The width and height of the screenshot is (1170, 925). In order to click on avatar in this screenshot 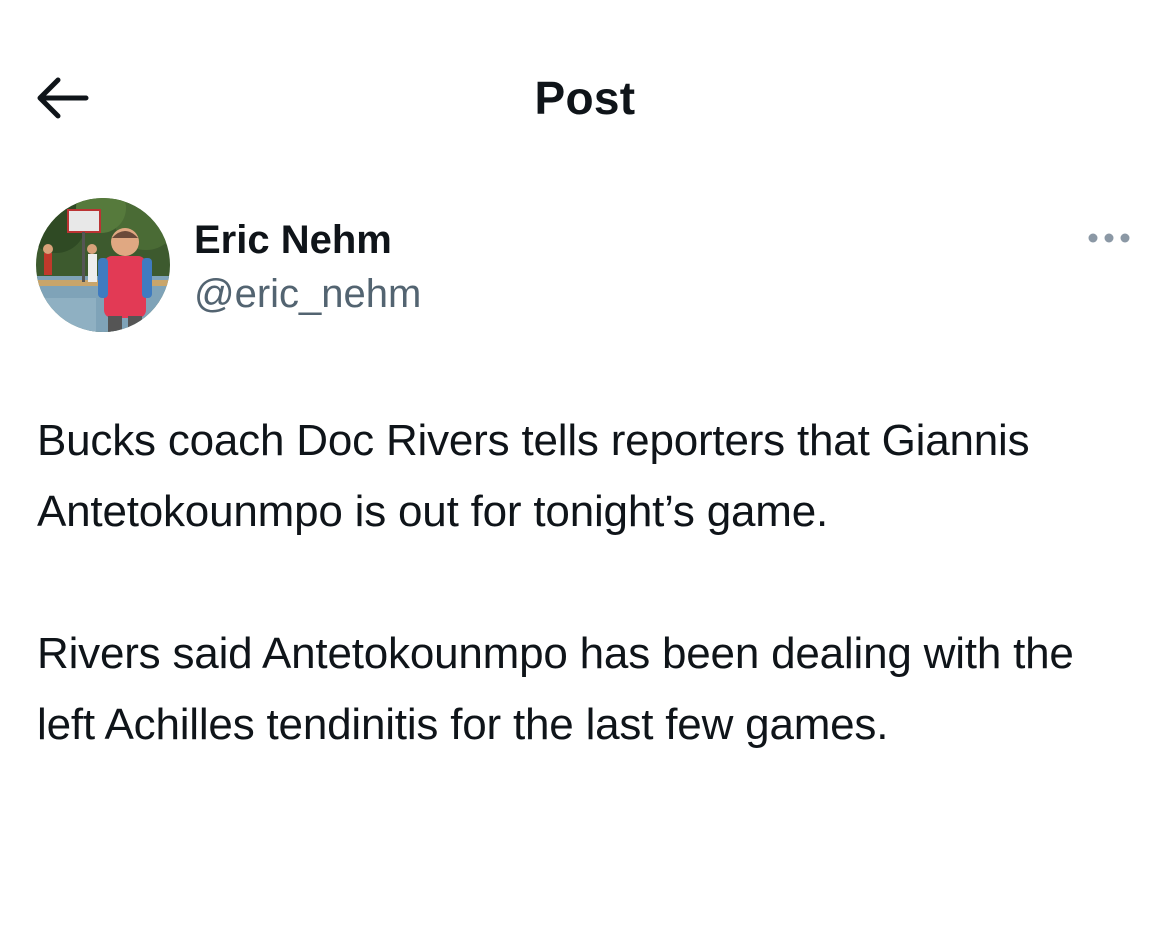, I will do `click(103, 265)`.